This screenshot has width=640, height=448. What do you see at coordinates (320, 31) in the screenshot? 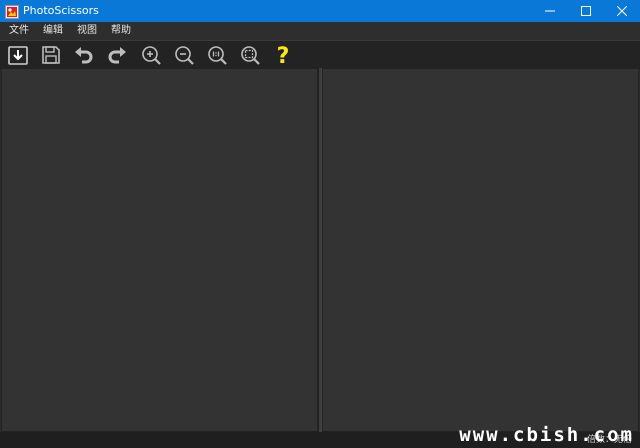
I see `menu-bar: 文件 编辑 视图 帮助` at bounding box center [320, 31].